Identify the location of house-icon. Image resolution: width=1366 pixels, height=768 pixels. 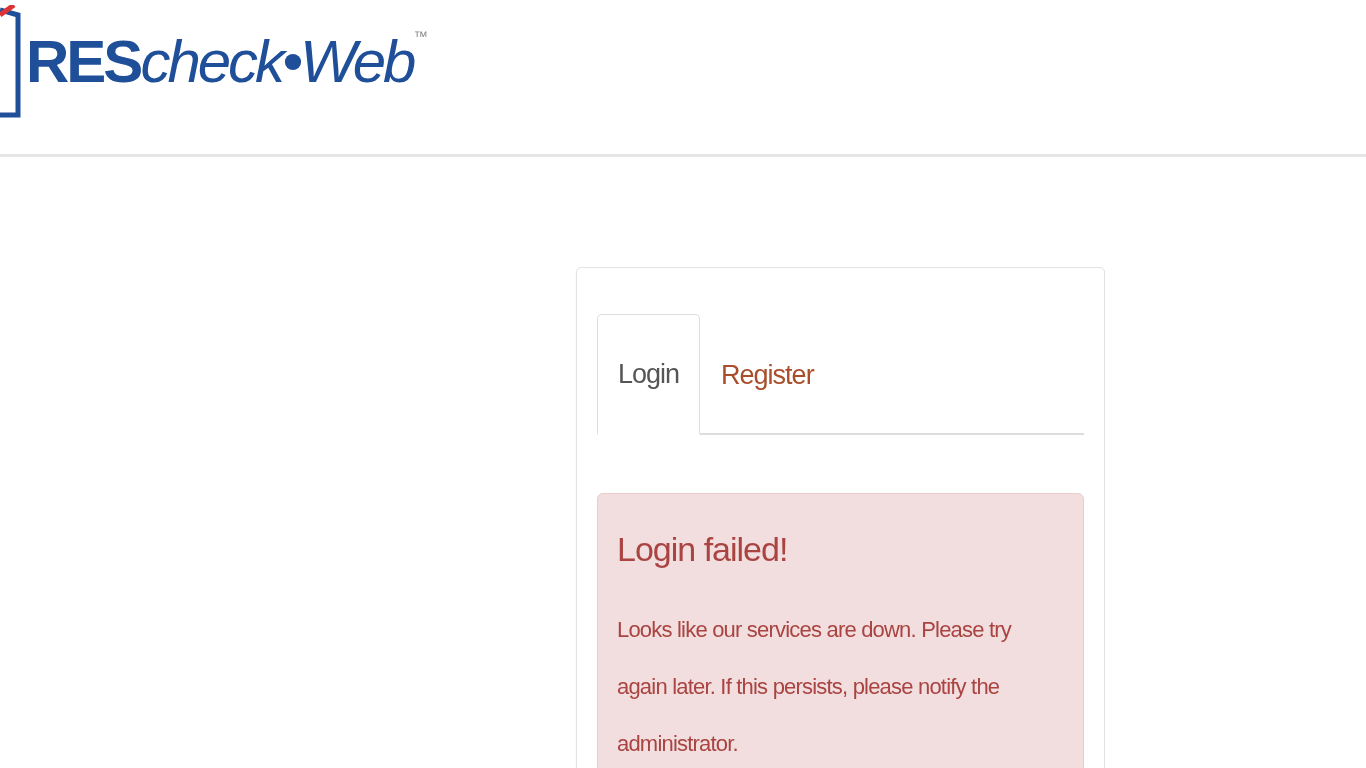
(11, 62).